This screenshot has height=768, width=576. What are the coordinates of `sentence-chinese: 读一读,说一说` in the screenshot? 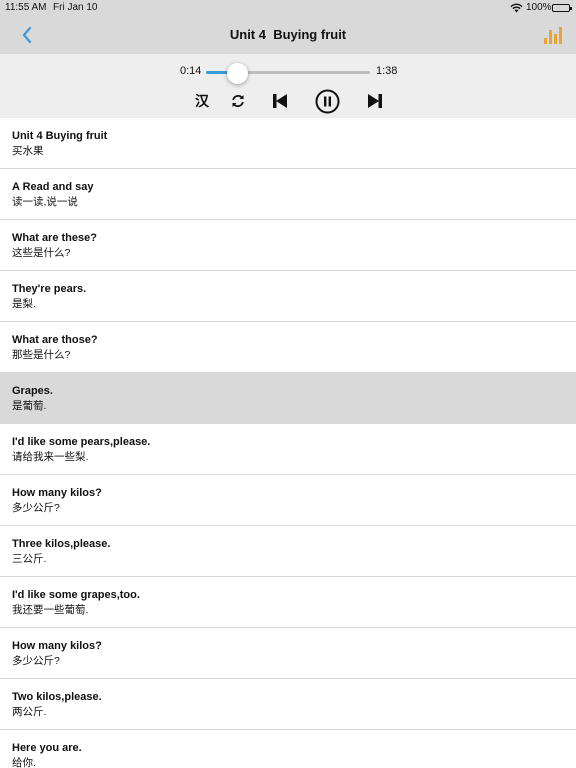 It's located at (45, 202).